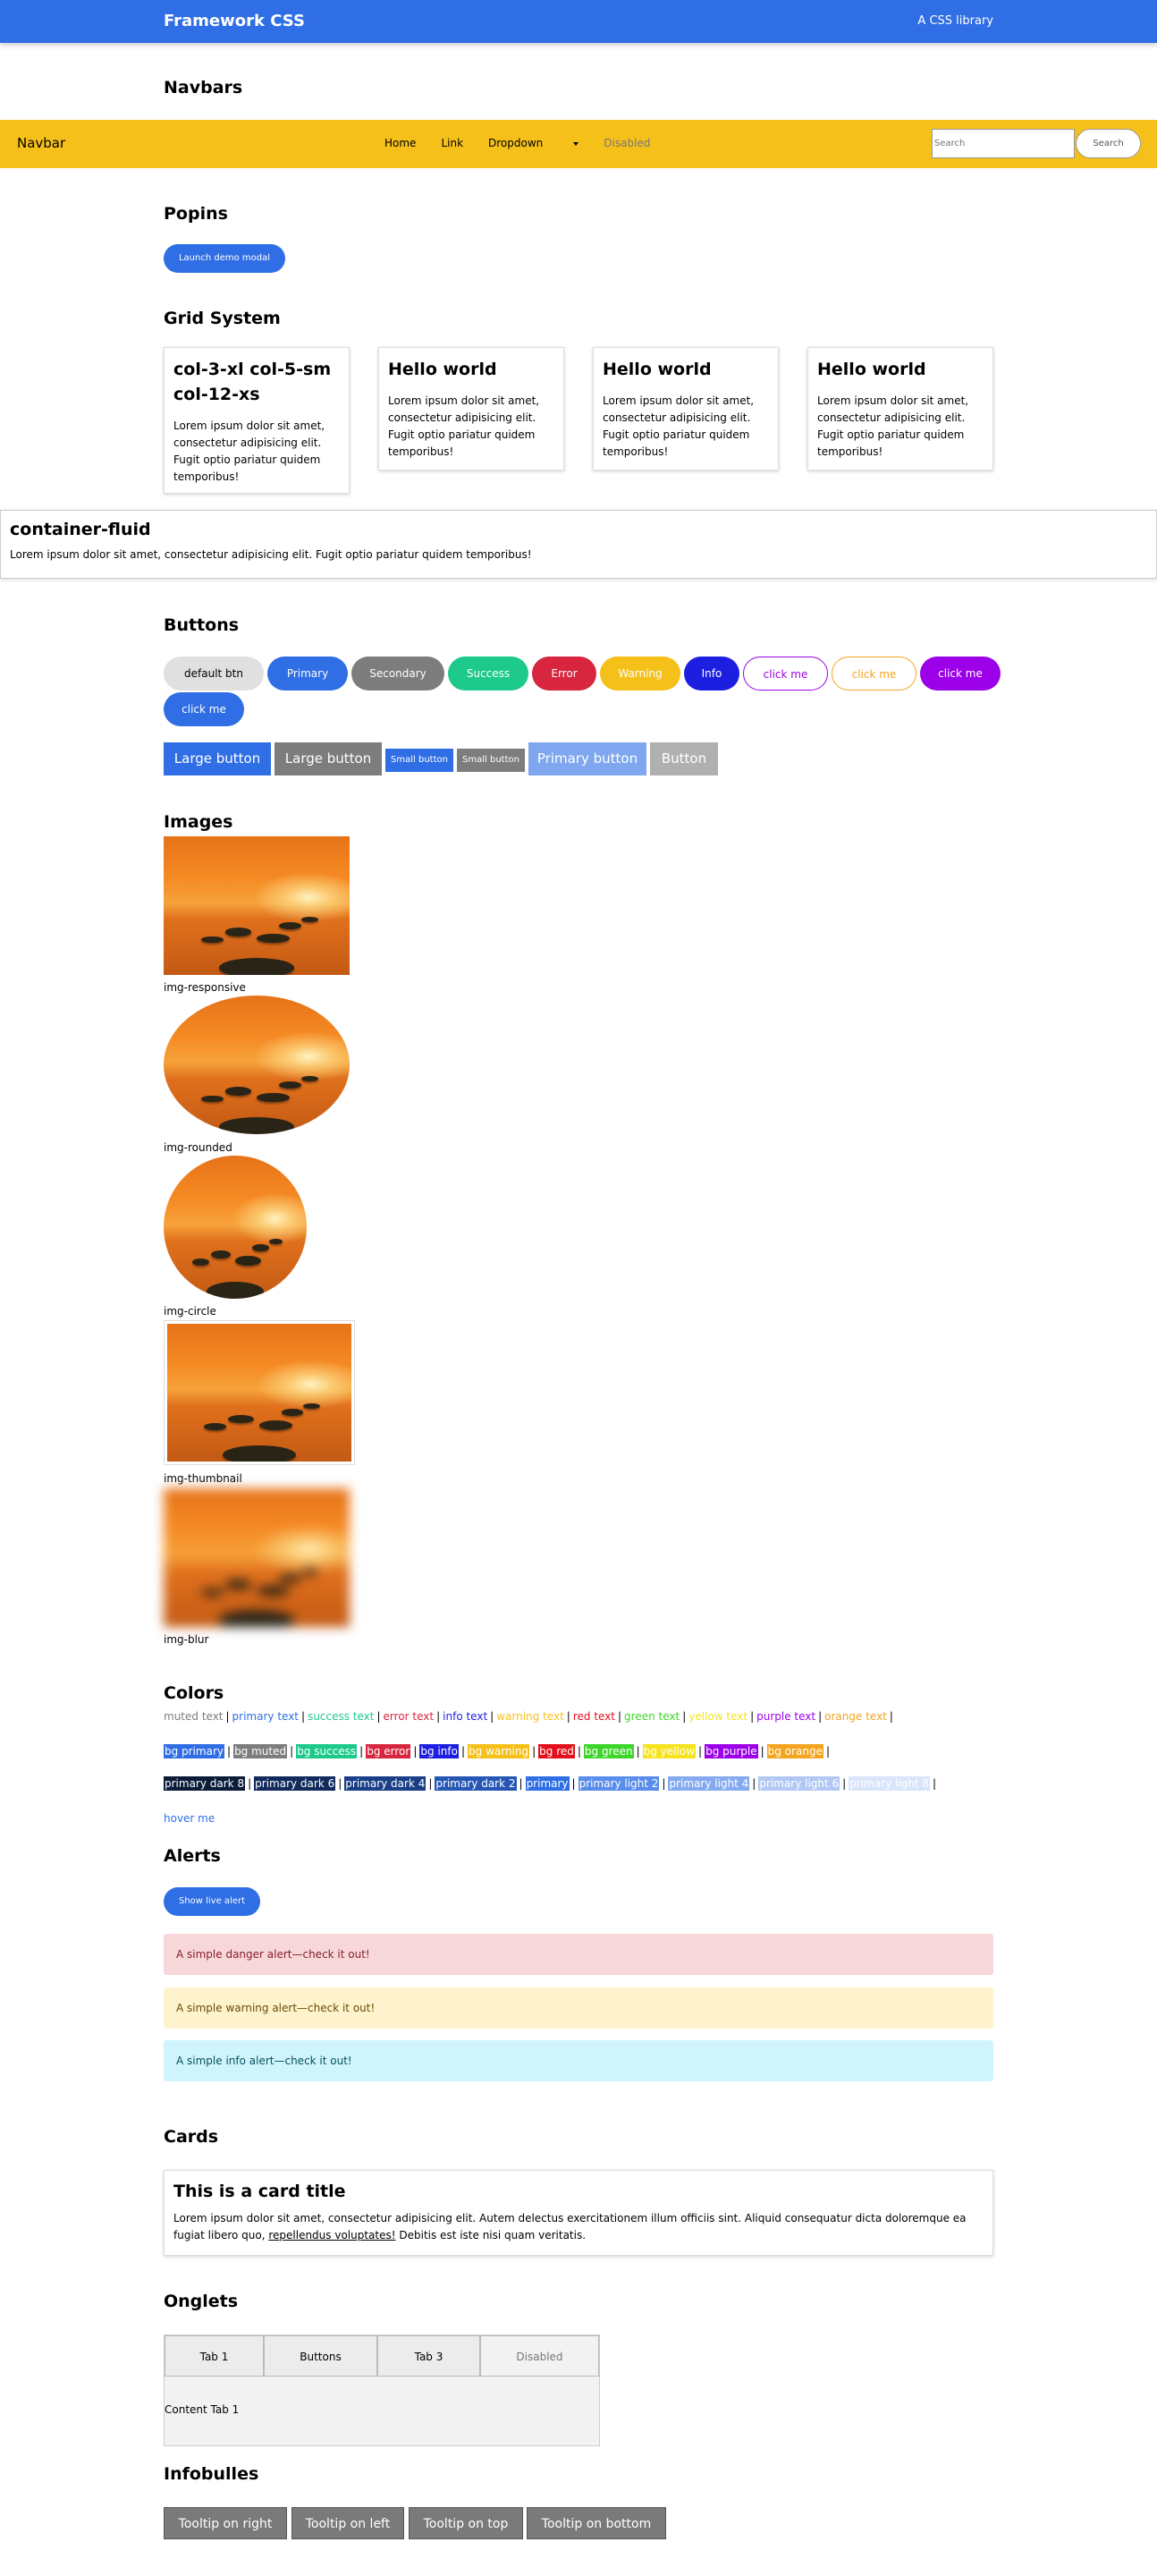 This screenshot has height=2576, width=1157. What do you see at coordinates (327, 1751) in the screenshot?
I see `bg-swatch-bg-success: bg success` at bounding box center [327, 1751].